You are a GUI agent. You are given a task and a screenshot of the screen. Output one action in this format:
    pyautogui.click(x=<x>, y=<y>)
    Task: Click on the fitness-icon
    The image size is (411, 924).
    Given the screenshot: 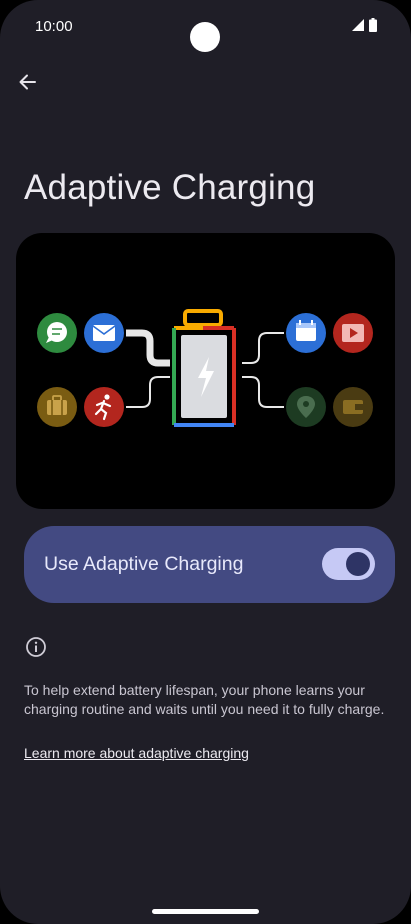 What is the action you would take?
    pyautogui.click(x=104, y=407)
    